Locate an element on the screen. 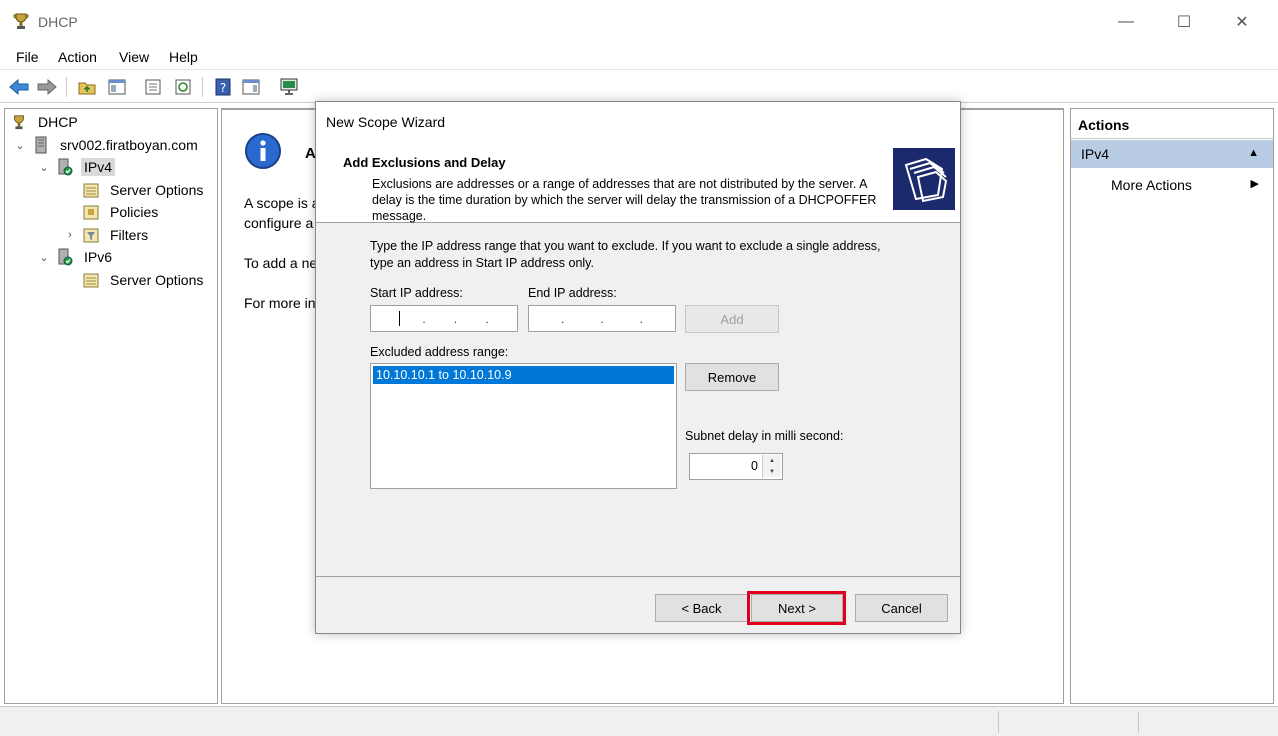 The width and height of the screenshot is (1278, 736). ipv4-server-icon is located at coordinates (65, 167).